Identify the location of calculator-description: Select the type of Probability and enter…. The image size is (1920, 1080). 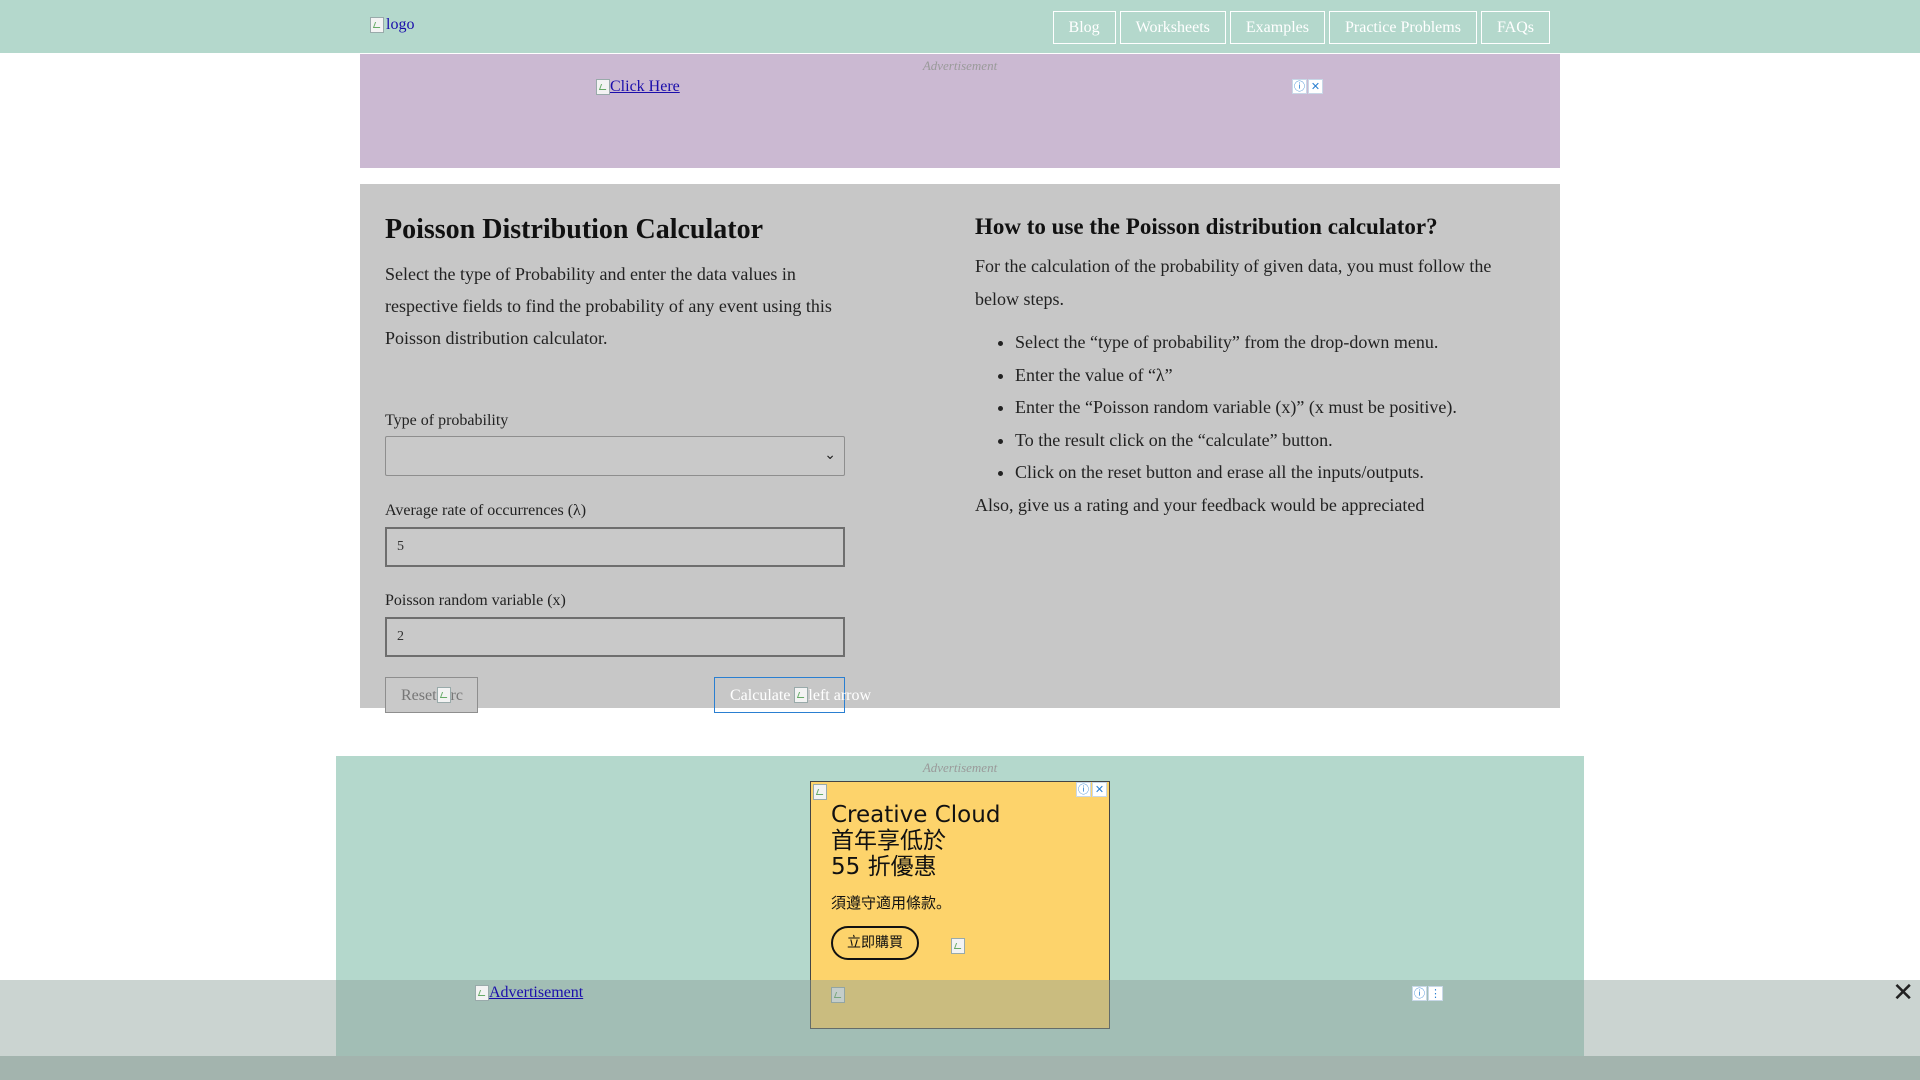
(608, 306).